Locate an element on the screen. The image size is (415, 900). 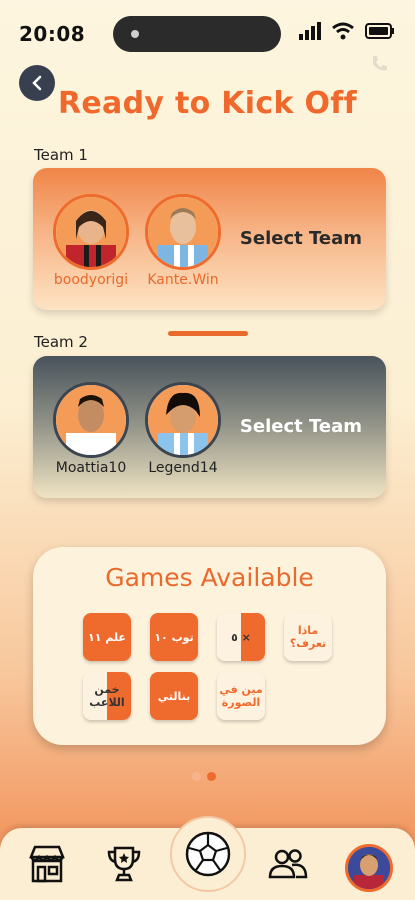
page-title: Ready to Kick Off is located at coordinates (207, 103).